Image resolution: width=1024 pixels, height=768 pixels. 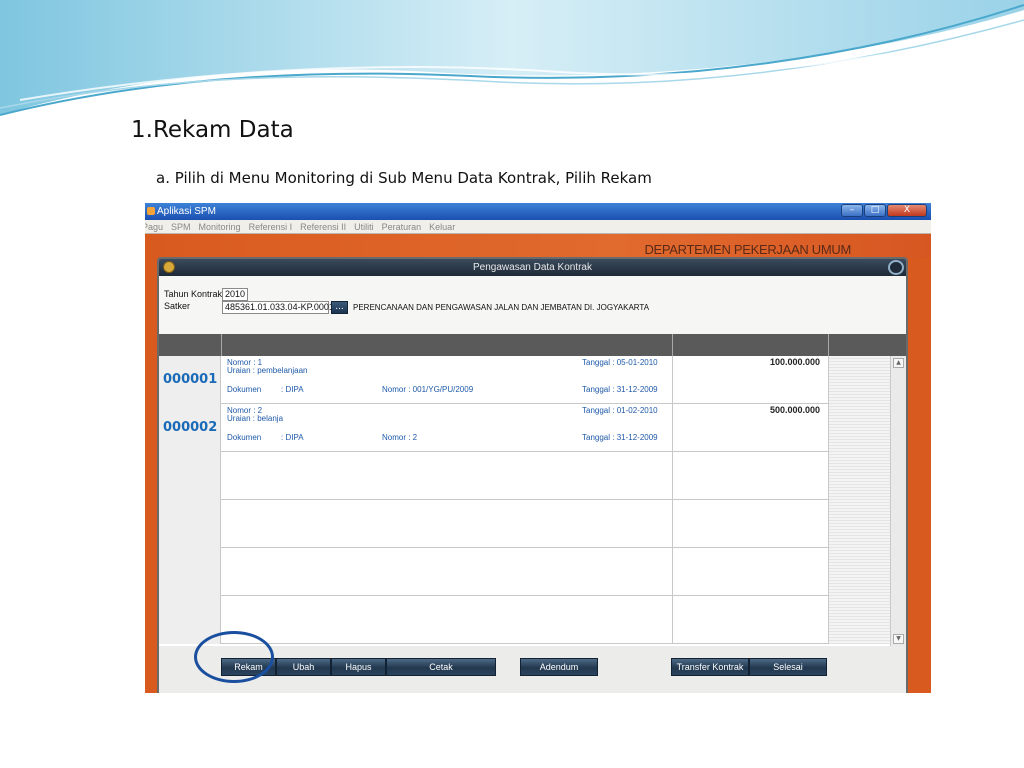 What do you see at coordinates (220, 227) in the screenshot?
I see `menu-monitoring: Monitoring` at bounding box center [220, 227].